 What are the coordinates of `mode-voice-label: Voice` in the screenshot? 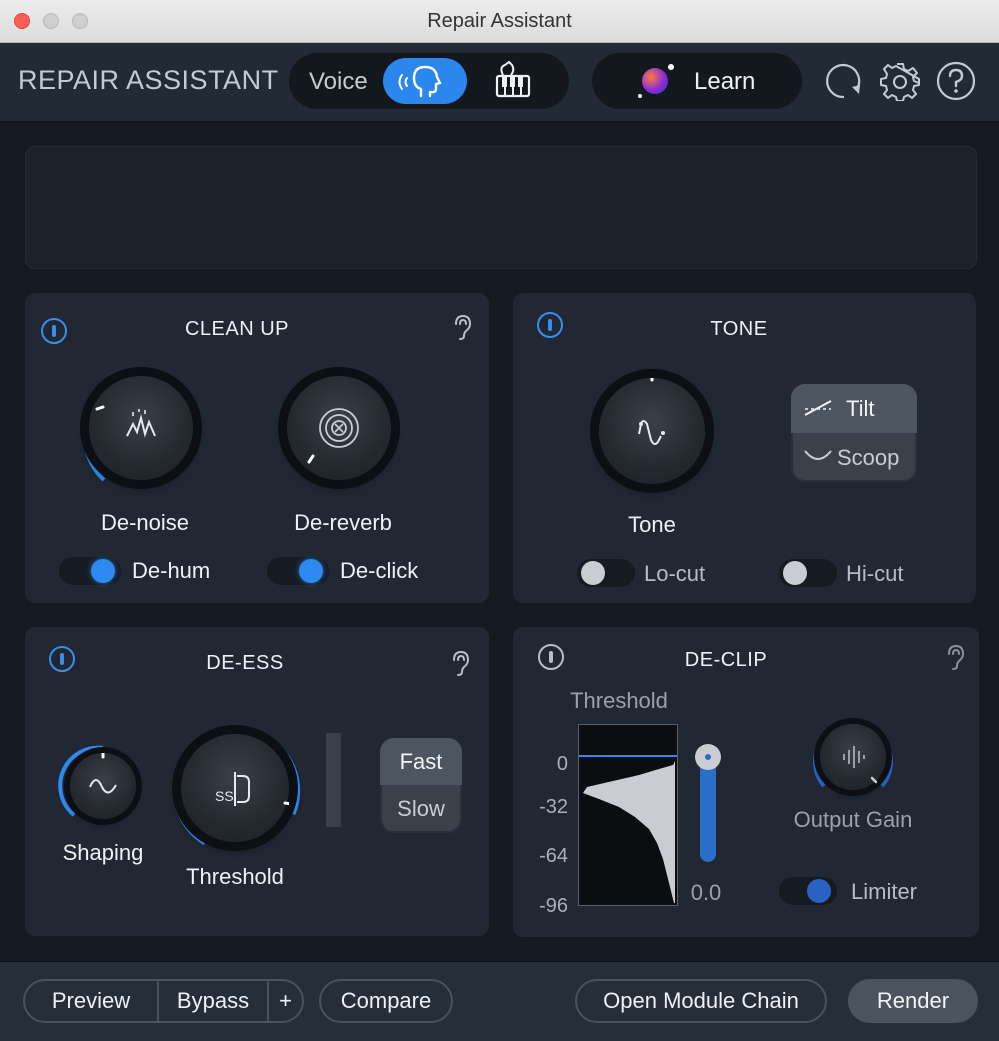 It's located at (338, 81).